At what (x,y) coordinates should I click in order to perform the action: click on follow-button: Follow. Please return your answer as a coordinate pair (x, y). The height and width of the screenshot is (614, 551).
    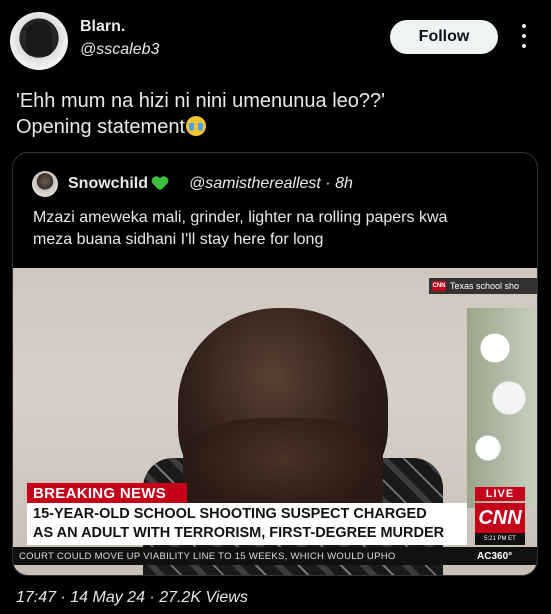
    Looking at the image, I should click on (444, 37).